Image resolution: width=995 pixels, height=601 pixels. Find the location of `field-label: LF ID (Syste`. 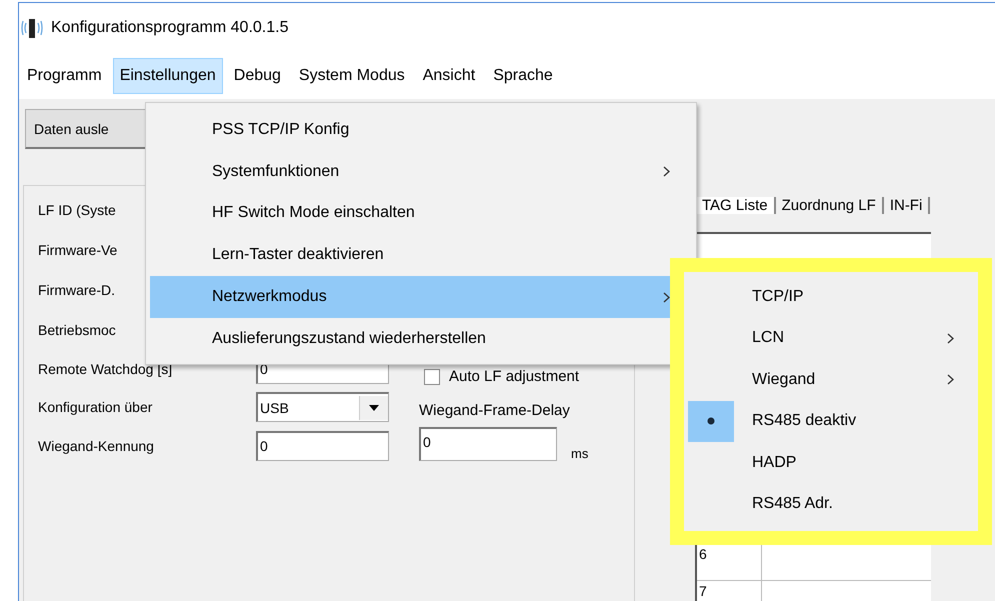

field-label: LF ID (Syste is located at coordinates (77, 210).